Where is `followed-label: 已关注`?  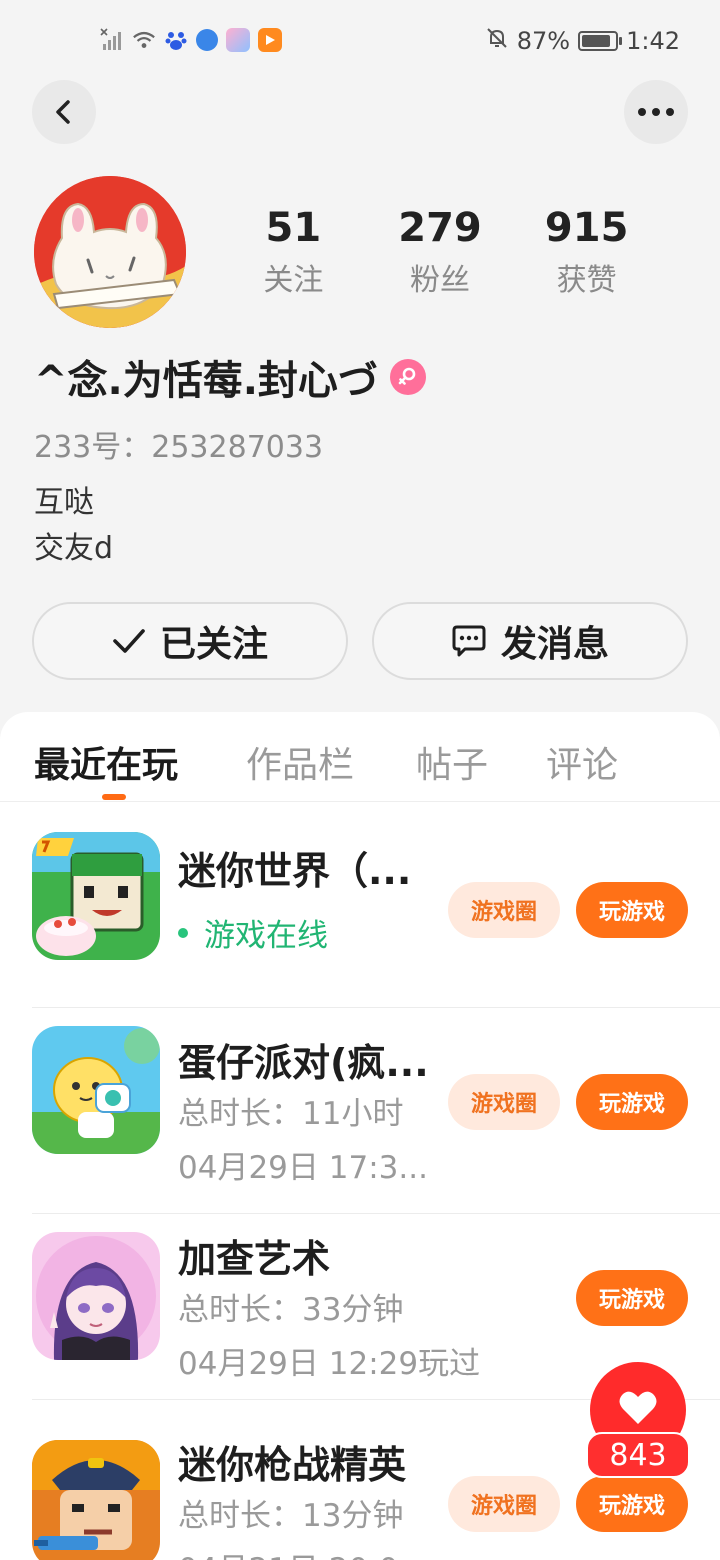
followed-label: 已关注 is located at coordinates (213, 644).